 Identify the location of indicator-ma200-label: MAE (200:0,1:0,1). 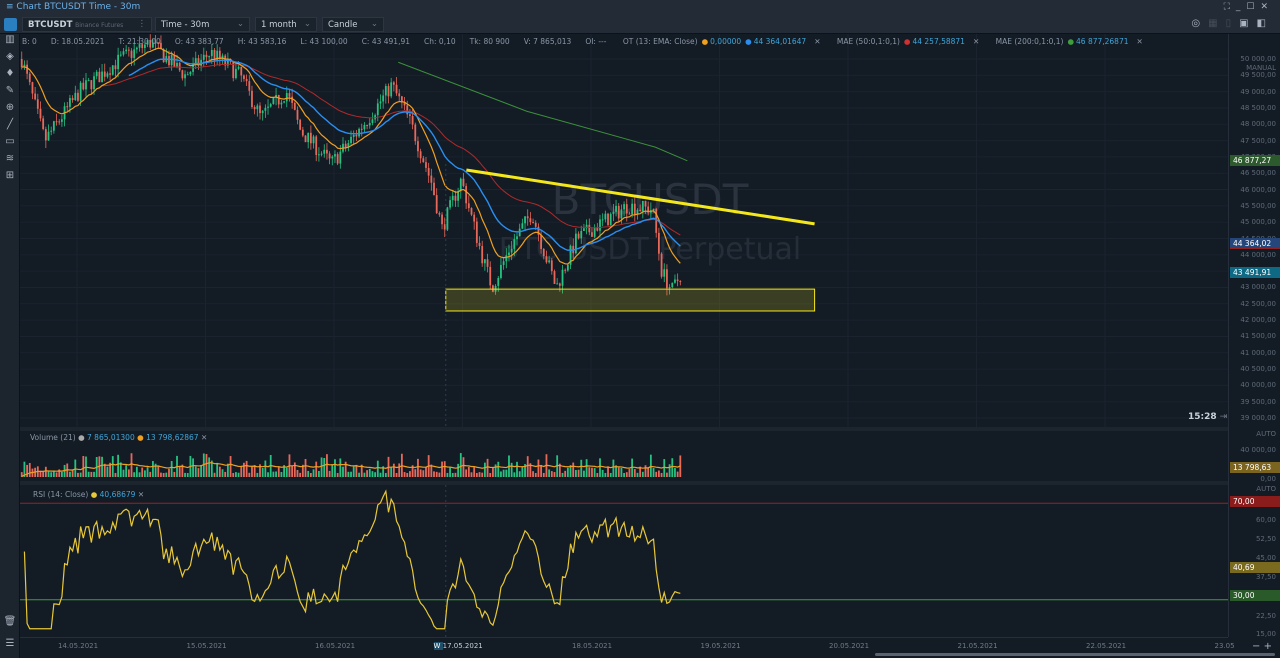
(1030, 41).